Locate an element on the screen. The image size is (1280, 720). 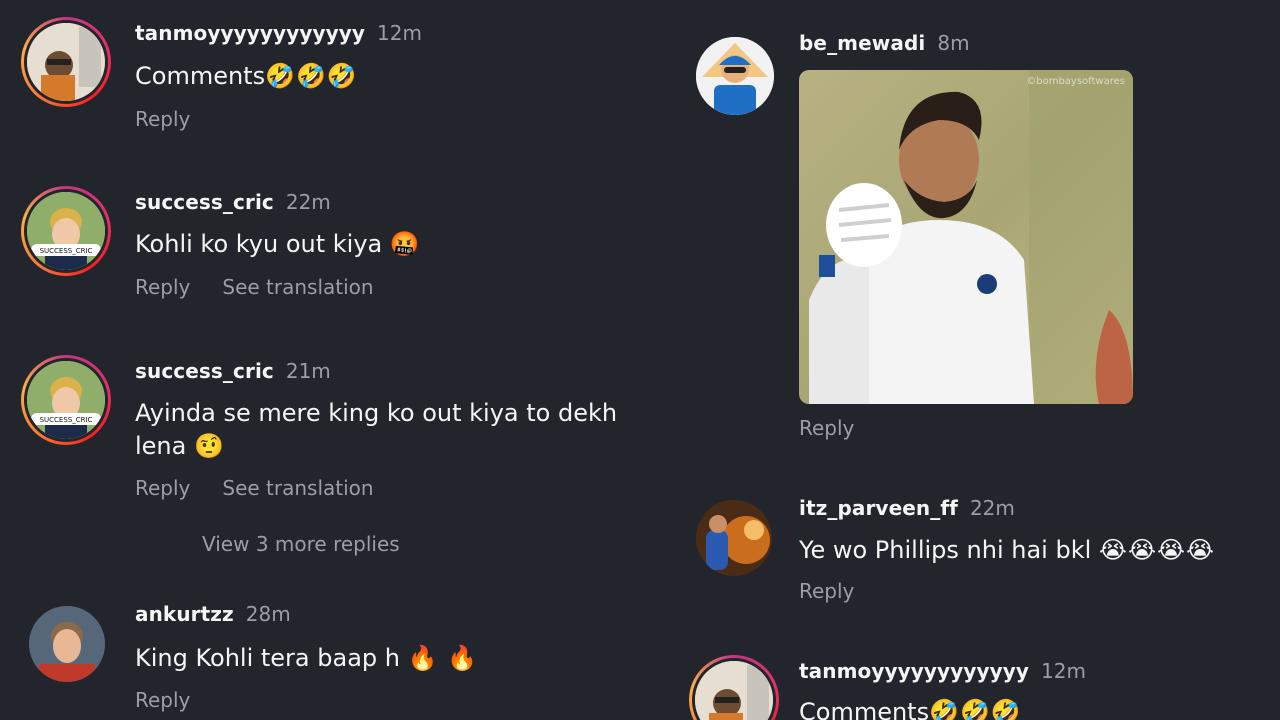
emoji-group: 😭😭😭😭 is located at coordinates (1157, 550).